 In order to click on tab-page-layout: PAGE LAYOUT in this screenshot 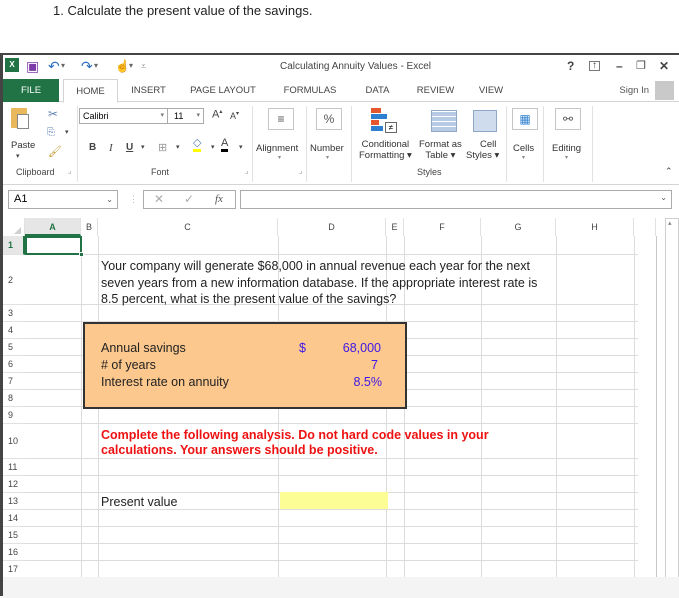, I will do `click(223, 90)`.